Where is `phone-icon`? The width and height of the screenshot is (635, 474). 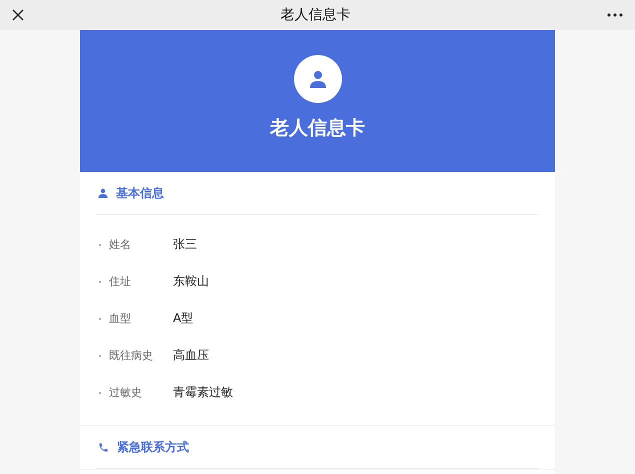 phone-icon is located at coordinates (103, 447).